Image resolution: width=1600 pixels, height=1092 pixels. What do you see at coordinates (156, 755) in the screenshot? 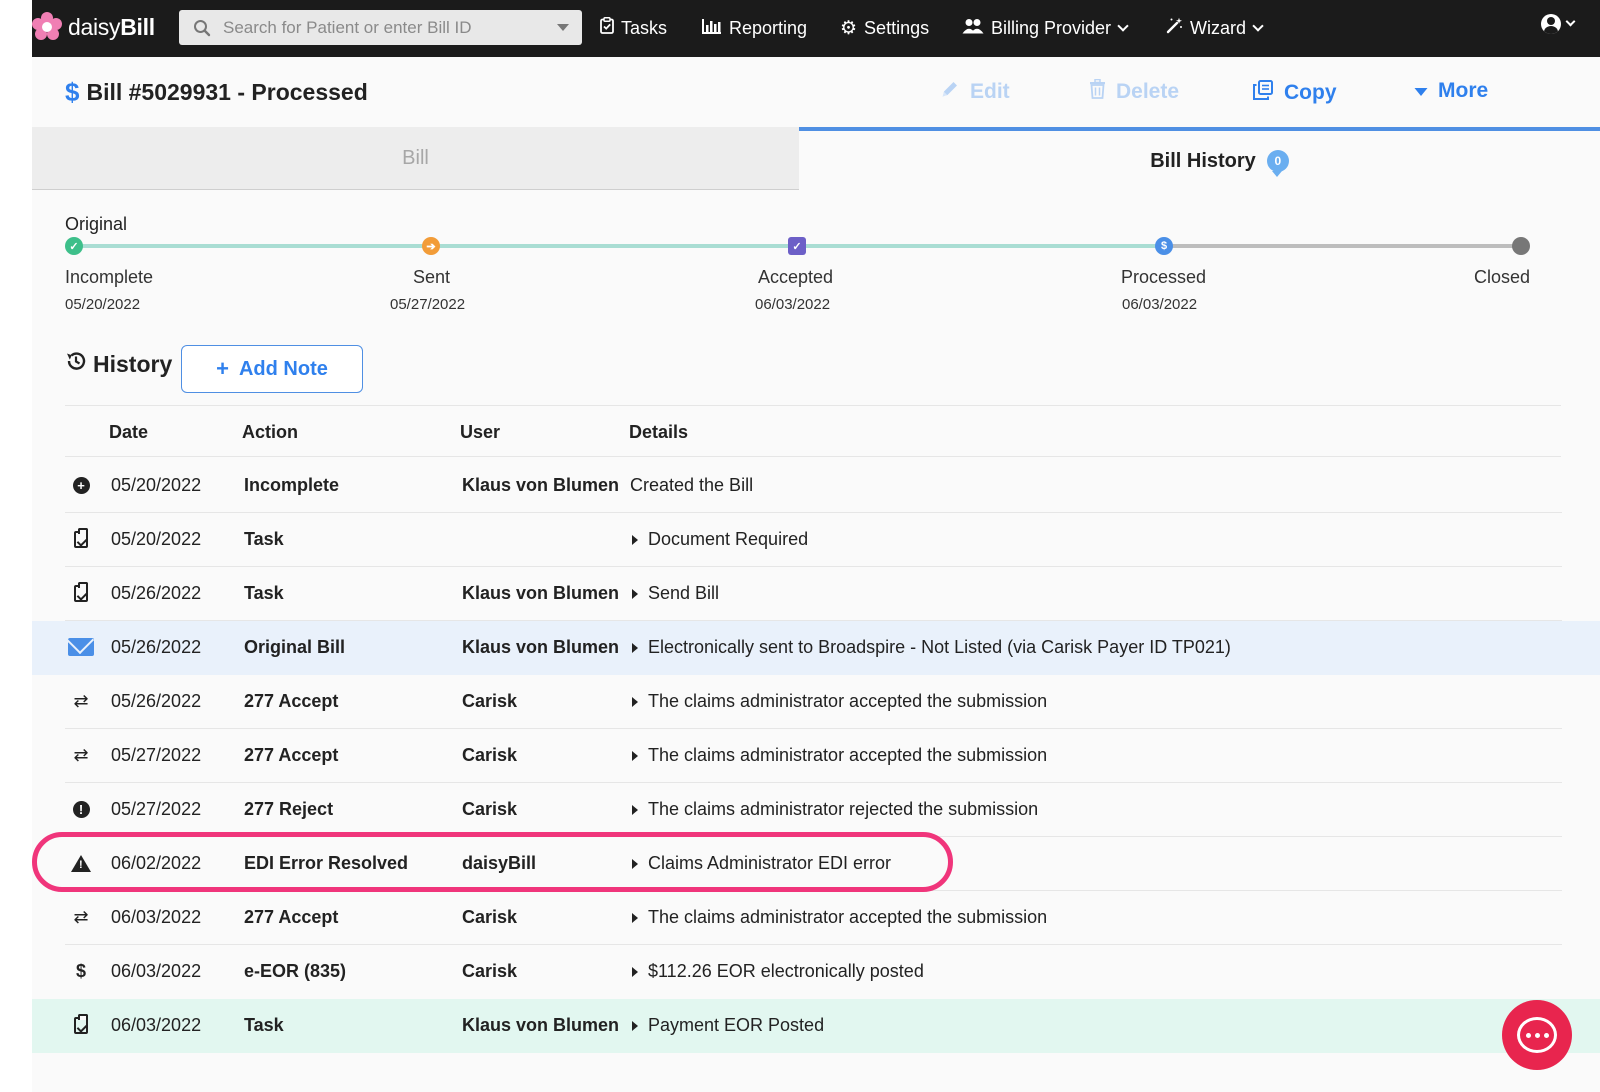
I see `row-date: 05/27/2022` at bounding box center [156, 755].